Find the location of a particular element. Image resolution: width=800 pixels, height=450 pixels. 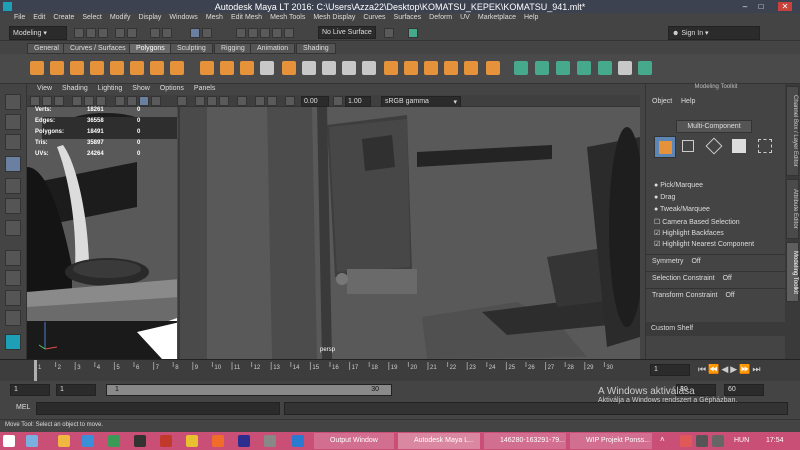

checkbox-camera-based: ☐ Camera Based Selection is located at coordinates (697, 222).